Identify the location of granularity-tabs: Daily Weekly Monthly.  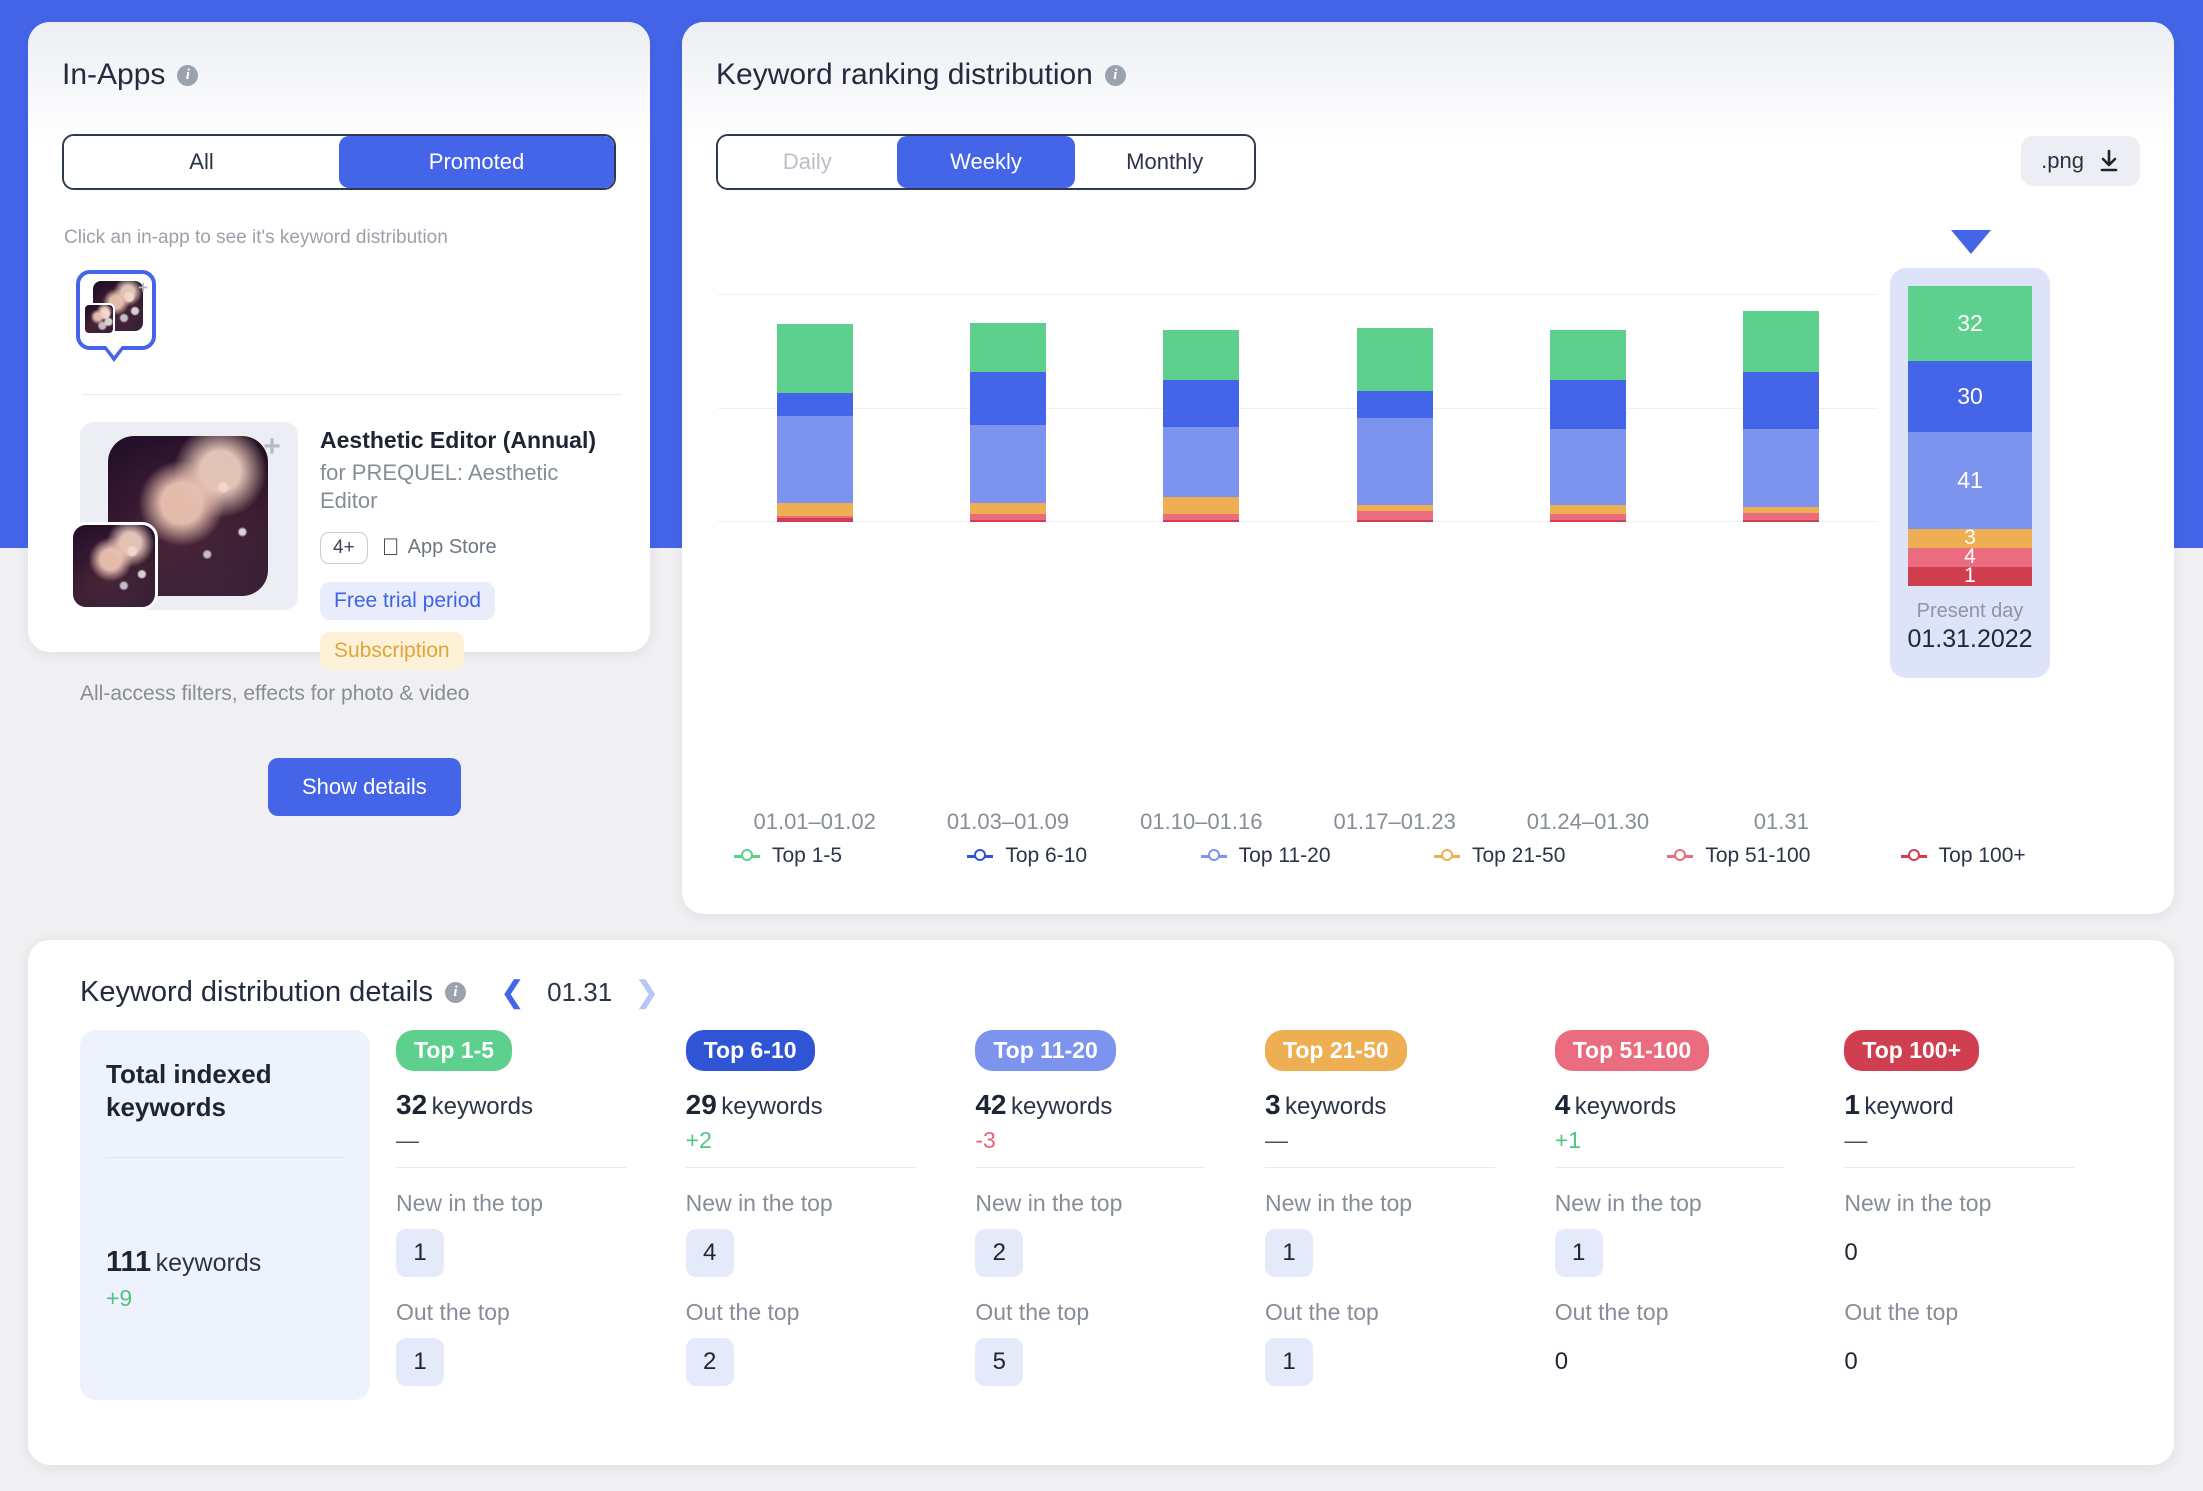
(986, 162).